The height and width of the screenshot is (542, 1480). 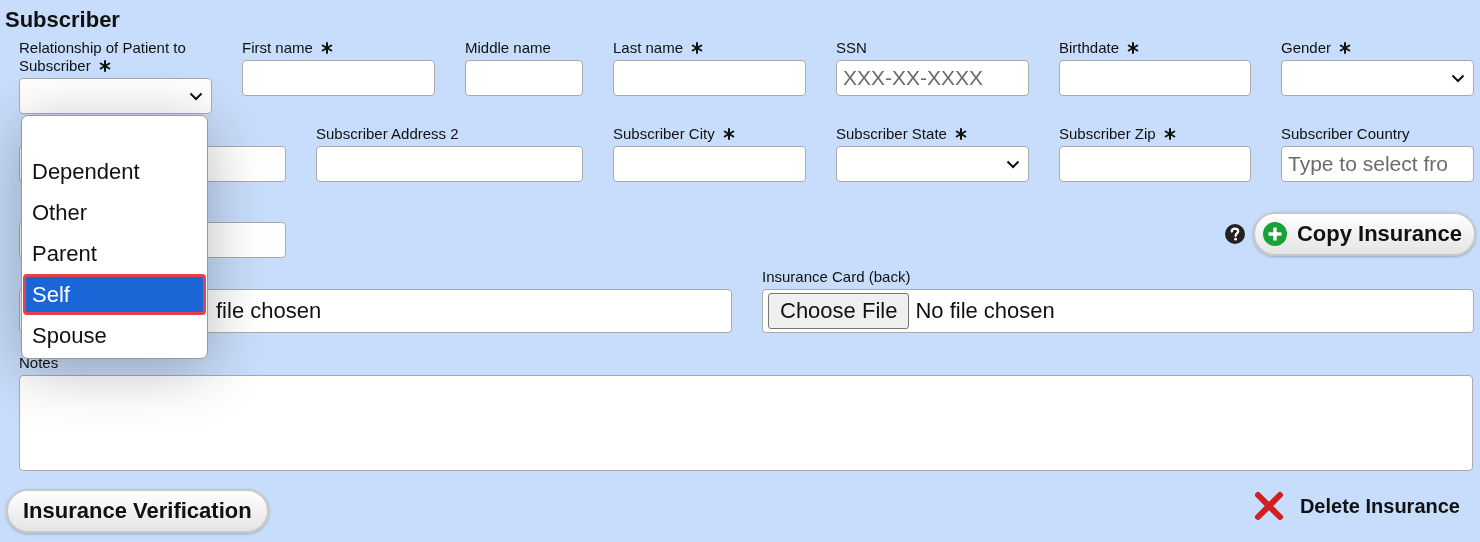 I want to click on dropdown-option: Dependent, so click(x=114, y=171).